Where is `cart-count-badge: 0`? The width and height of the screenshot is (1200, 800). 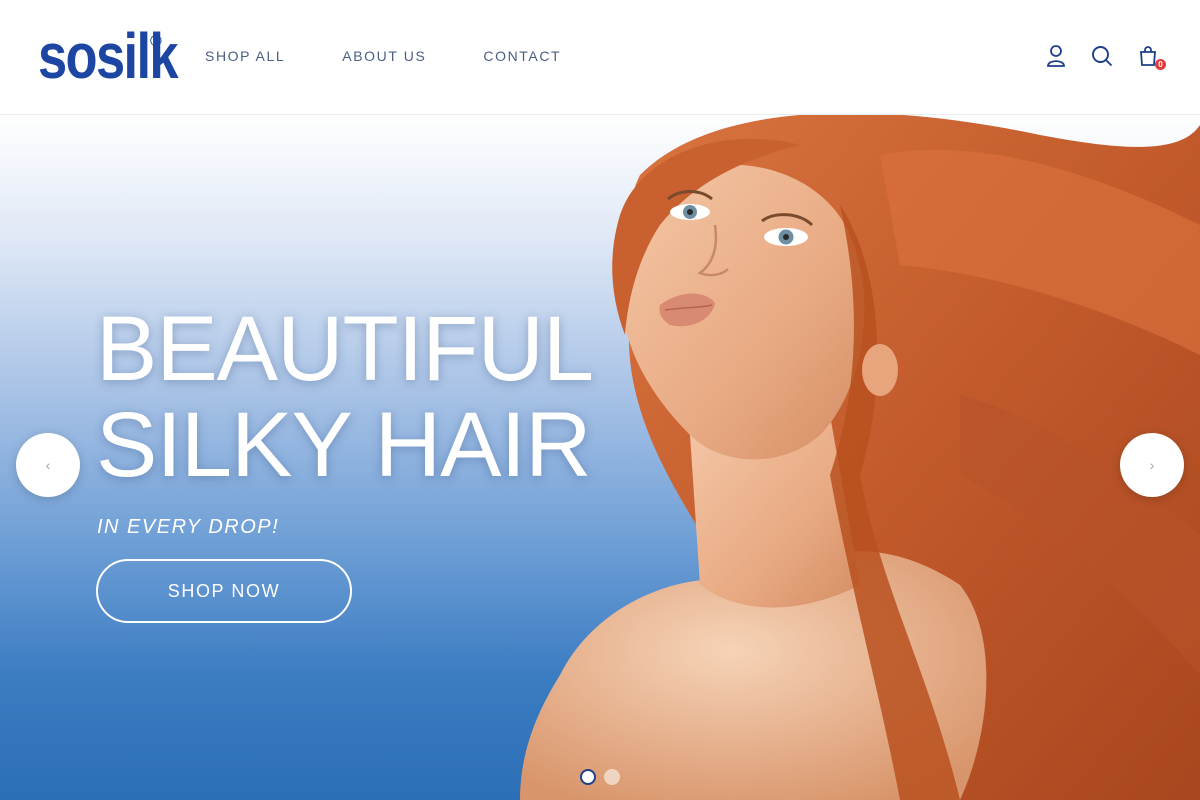 cart-count-badge: 0 is located at coordinates (1160, 64).